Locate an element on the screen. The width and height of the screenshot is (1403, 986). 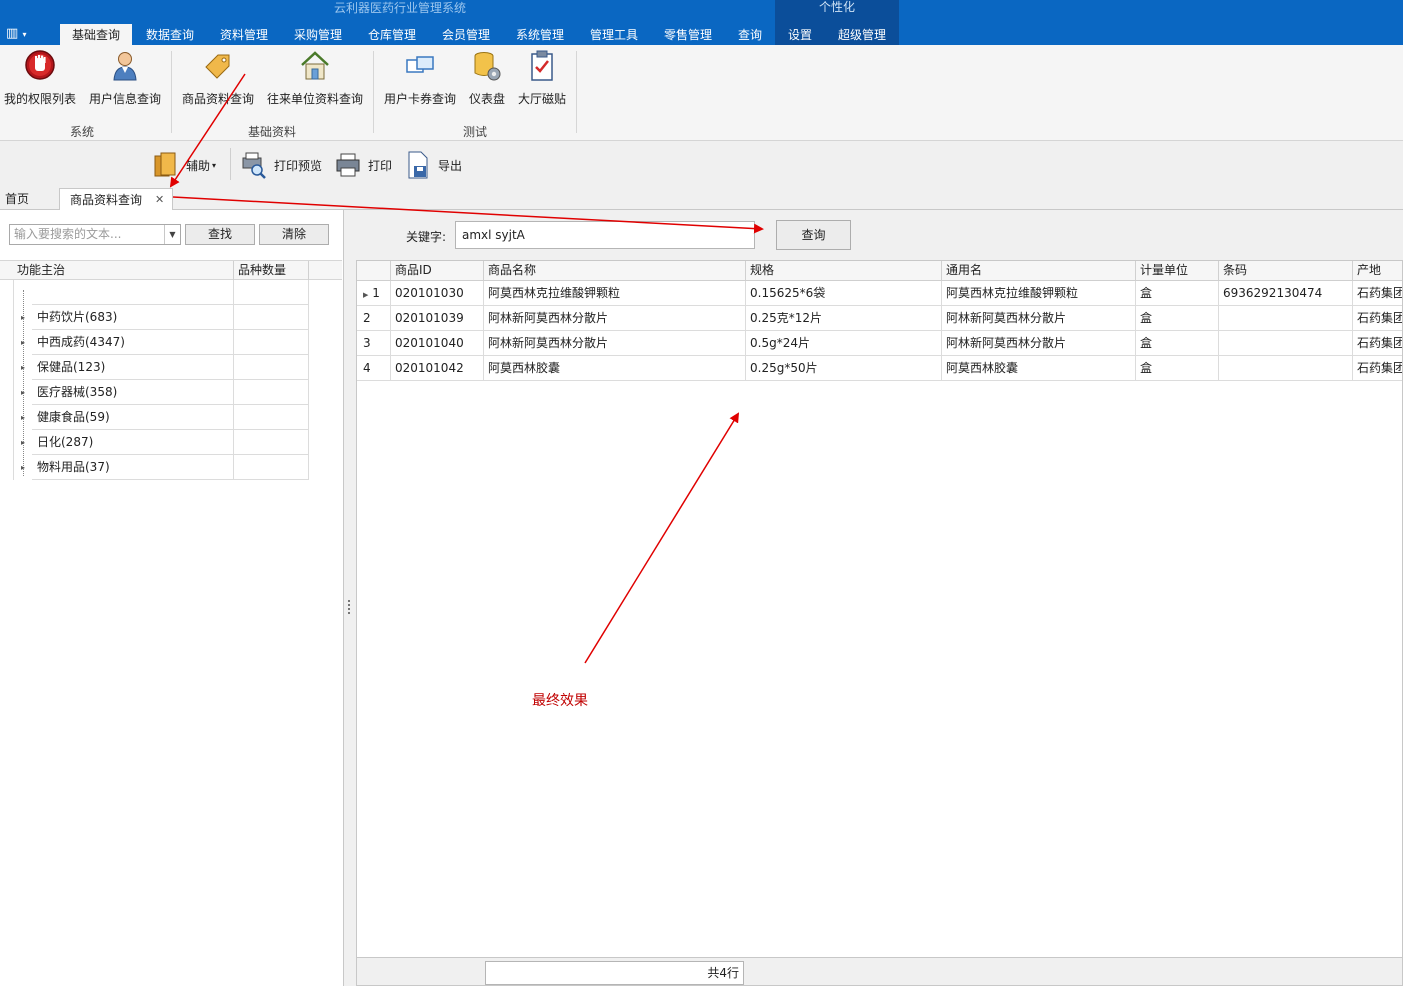
tab-super-admin: 超级管理 is located at coordinates (862, 34).